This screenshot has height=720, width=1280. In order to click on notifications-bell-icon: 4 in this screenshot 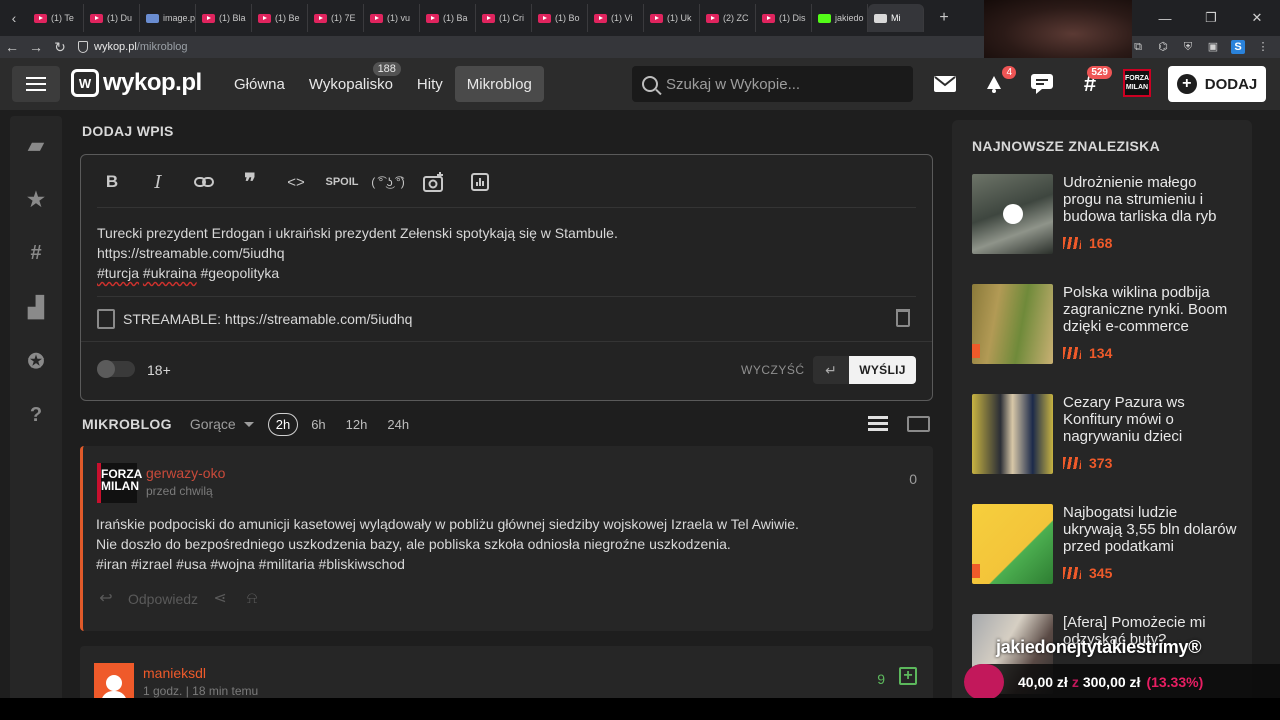, I will do `click(999, 81)`.